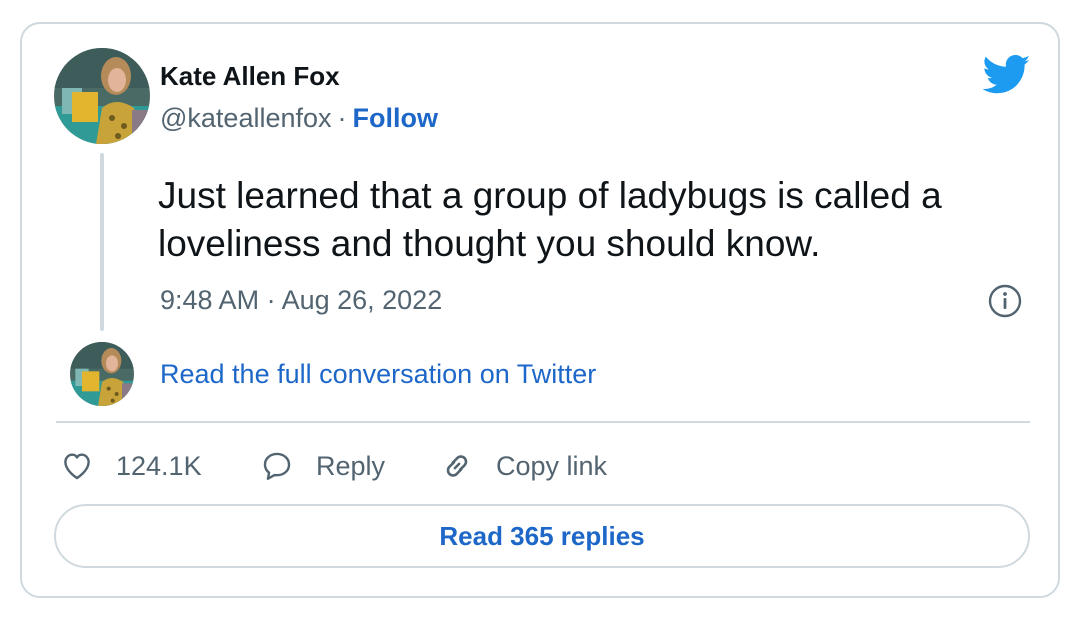  I want to click on action-bar: 124.1K Reply Copy link, so click(333, 466).